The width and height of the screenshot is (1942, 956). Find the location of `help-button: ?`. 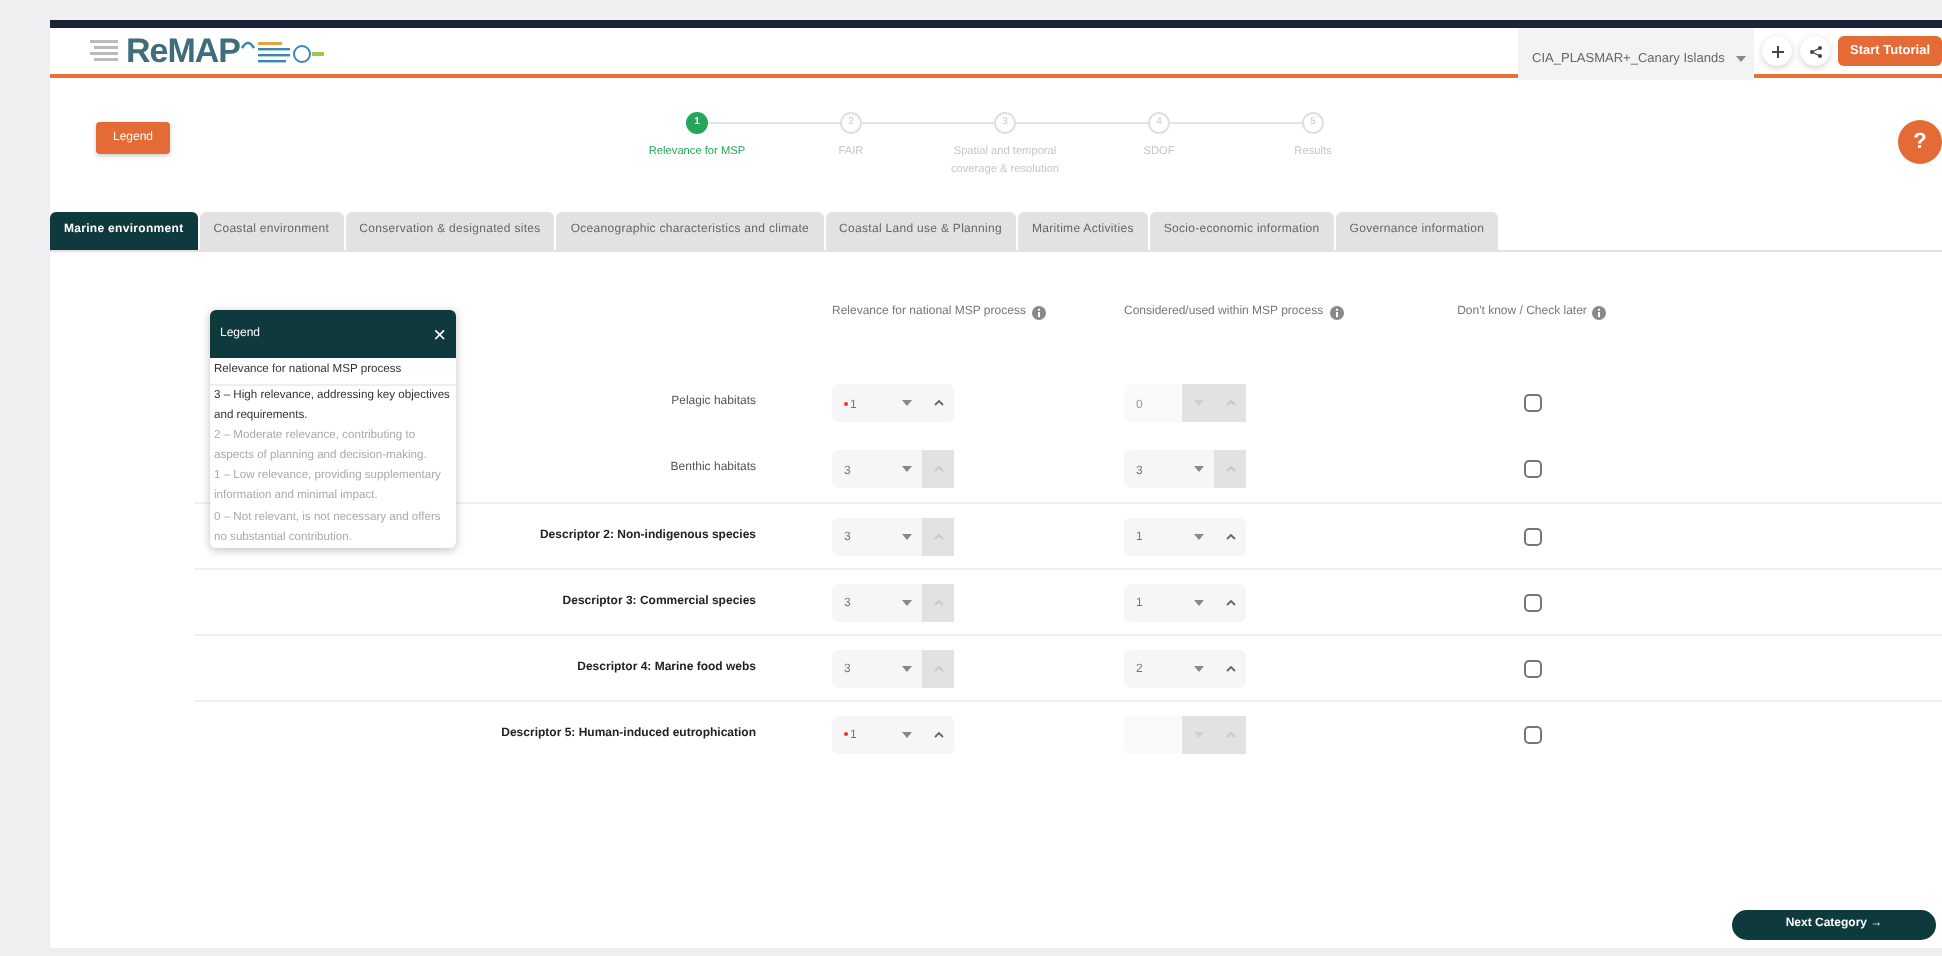

help-button: ? is located at coordinates (1920, 142).